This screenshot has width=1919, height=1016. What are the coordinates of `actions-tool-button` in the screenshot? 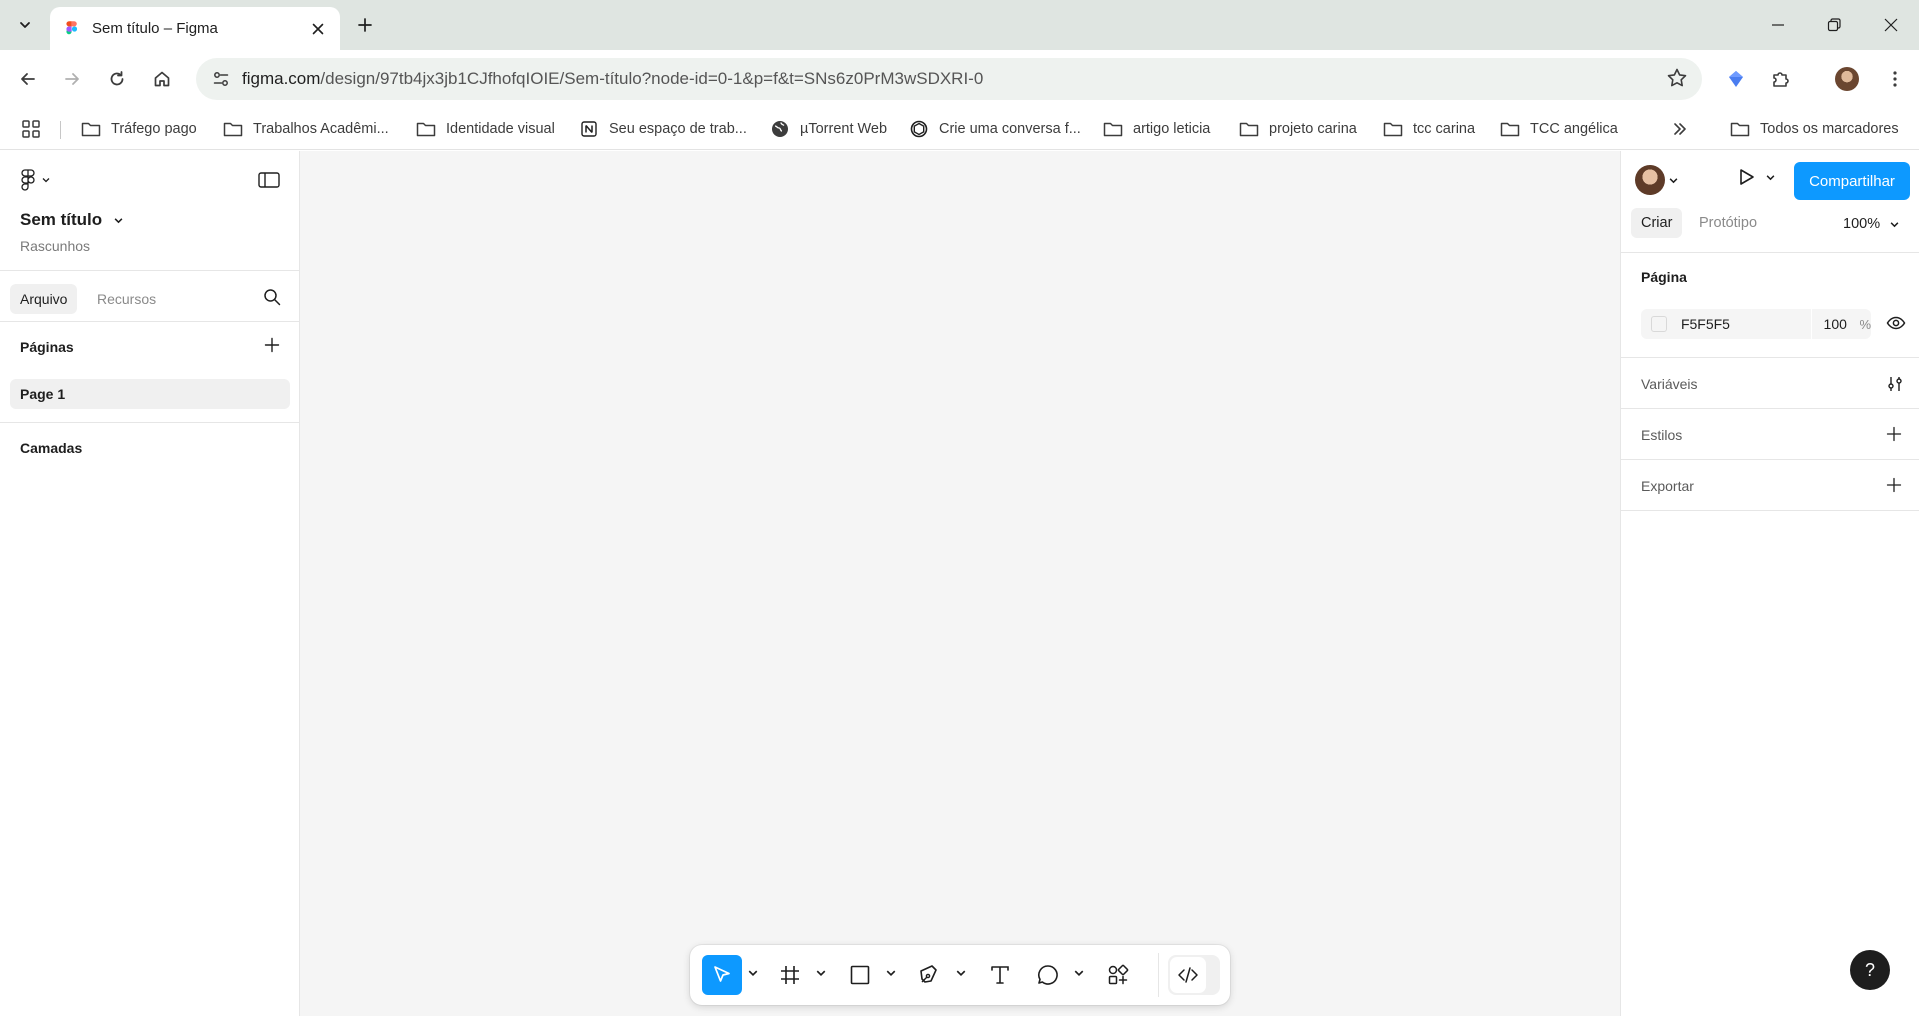 It's located at (1118, 975).